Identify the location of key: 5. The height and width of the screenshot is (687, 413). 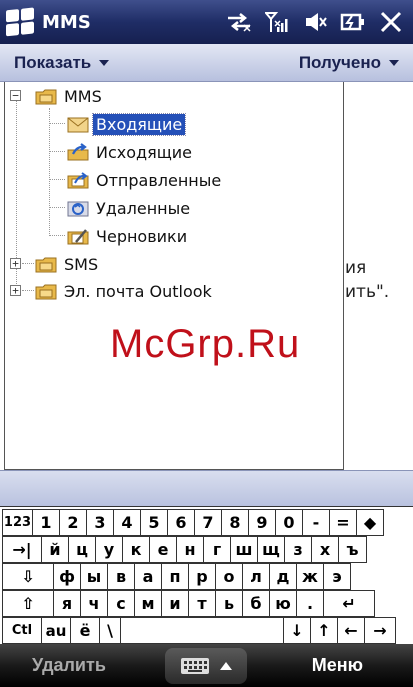
(154, 522).